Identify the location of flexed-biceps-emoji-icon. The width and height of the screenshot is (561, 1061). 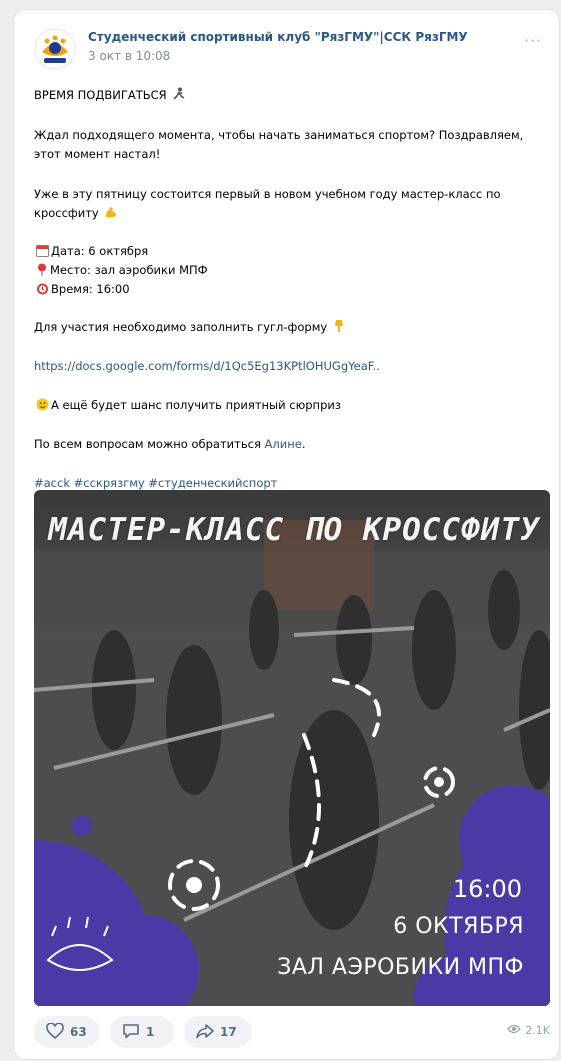
(111, 215).